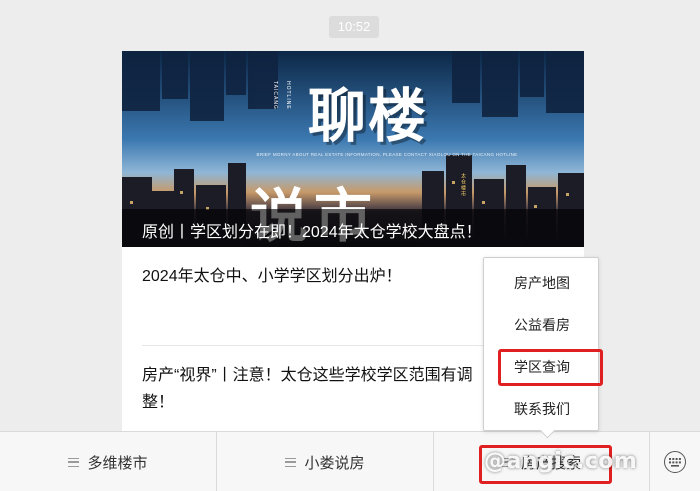 The image size is (700, 491). What do you see at coordinates (314, 389) in the screenshot?
I see `article-item: 房产“视界”丨注意！太仓这些学校学区范围有调整！` at bounding box center [314, 389].